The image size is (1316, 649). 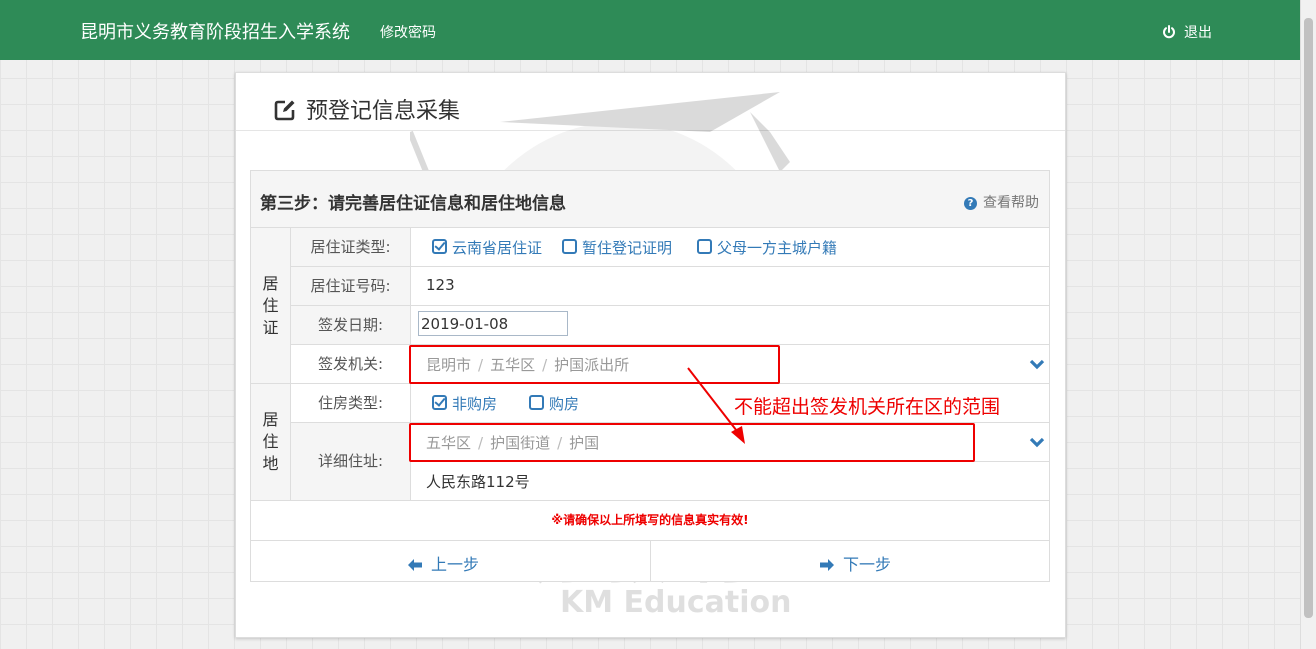 What do you see at coordinates (1169, 32) in the screenshot?
I see `power-icon` at bounding box center [1169, 32].